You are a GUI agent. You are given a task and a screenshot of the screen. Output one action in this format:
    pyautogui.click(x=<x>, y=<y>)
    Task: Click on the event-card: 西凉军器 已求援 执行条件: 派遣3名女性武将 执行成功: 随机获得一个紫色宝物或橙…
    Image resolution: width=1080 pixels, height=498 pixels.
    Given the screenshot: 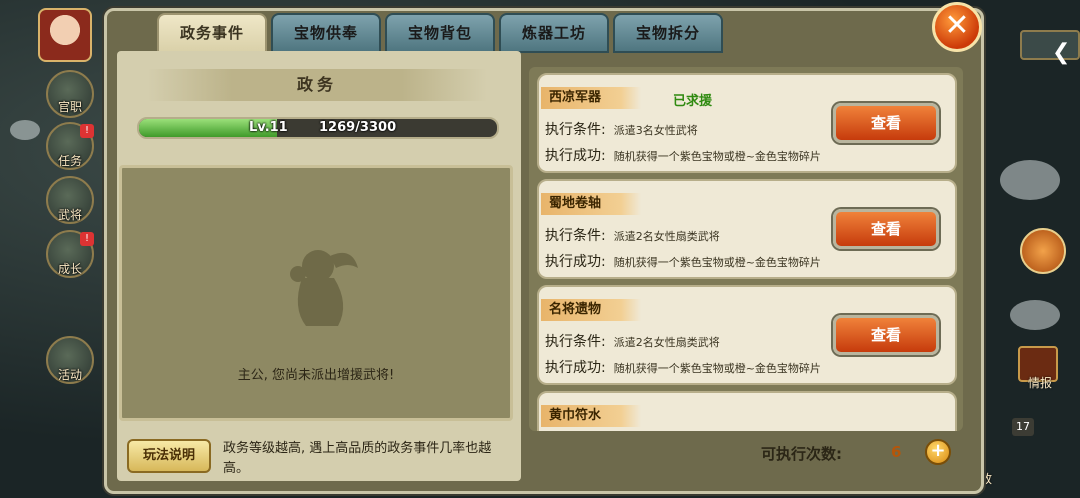 What is the action you would take?
    pyautogui.click(x=747, y=123)
    